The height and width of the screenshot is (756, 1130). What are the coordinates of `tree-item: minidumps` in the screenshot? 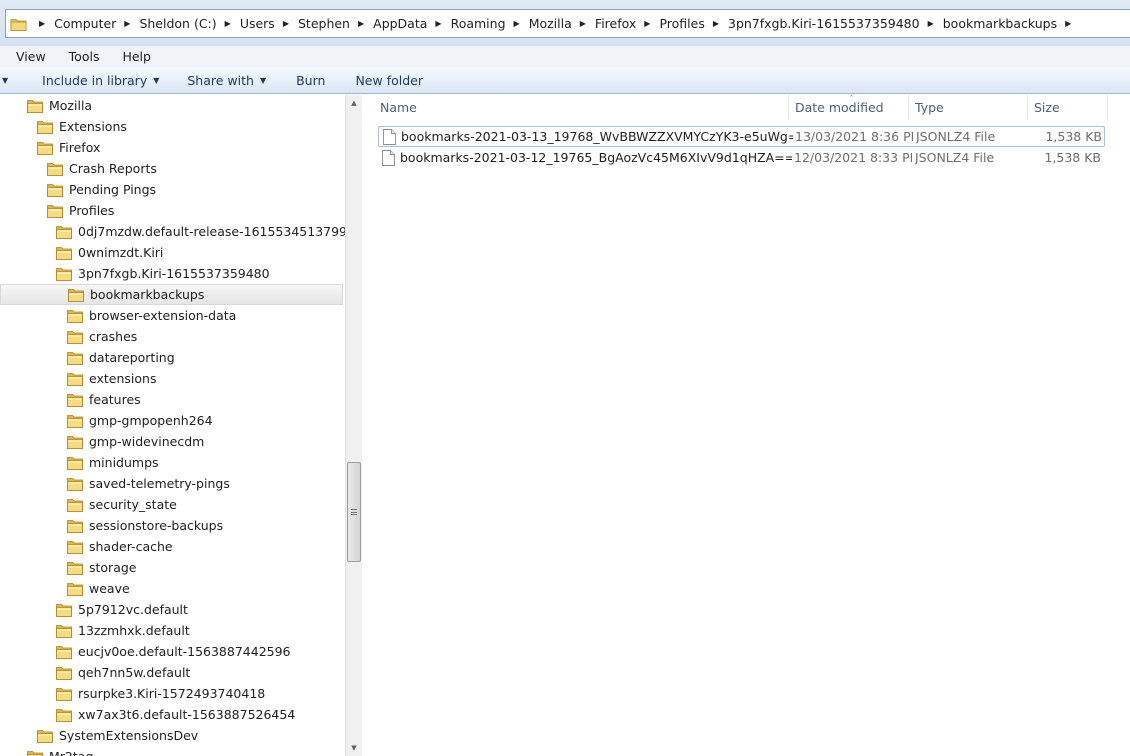 It's located at (113, 462).